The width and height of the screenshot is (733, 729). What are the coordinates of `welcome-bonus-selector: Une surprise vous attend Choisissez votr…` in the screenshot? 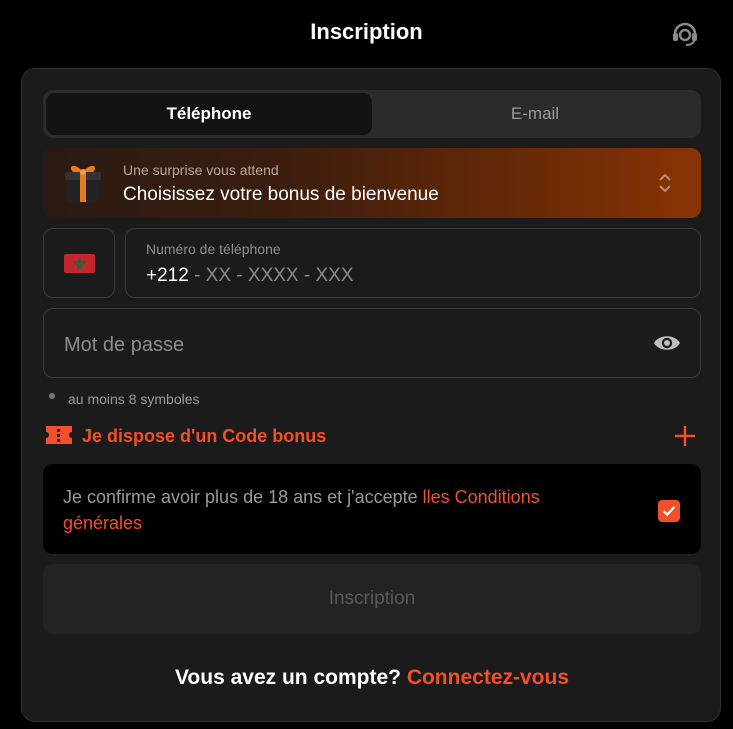 It's located at (372, 183).